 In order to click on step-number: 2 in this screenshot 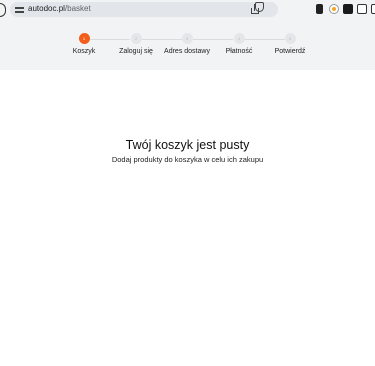, I will do `click(136, 38)`.